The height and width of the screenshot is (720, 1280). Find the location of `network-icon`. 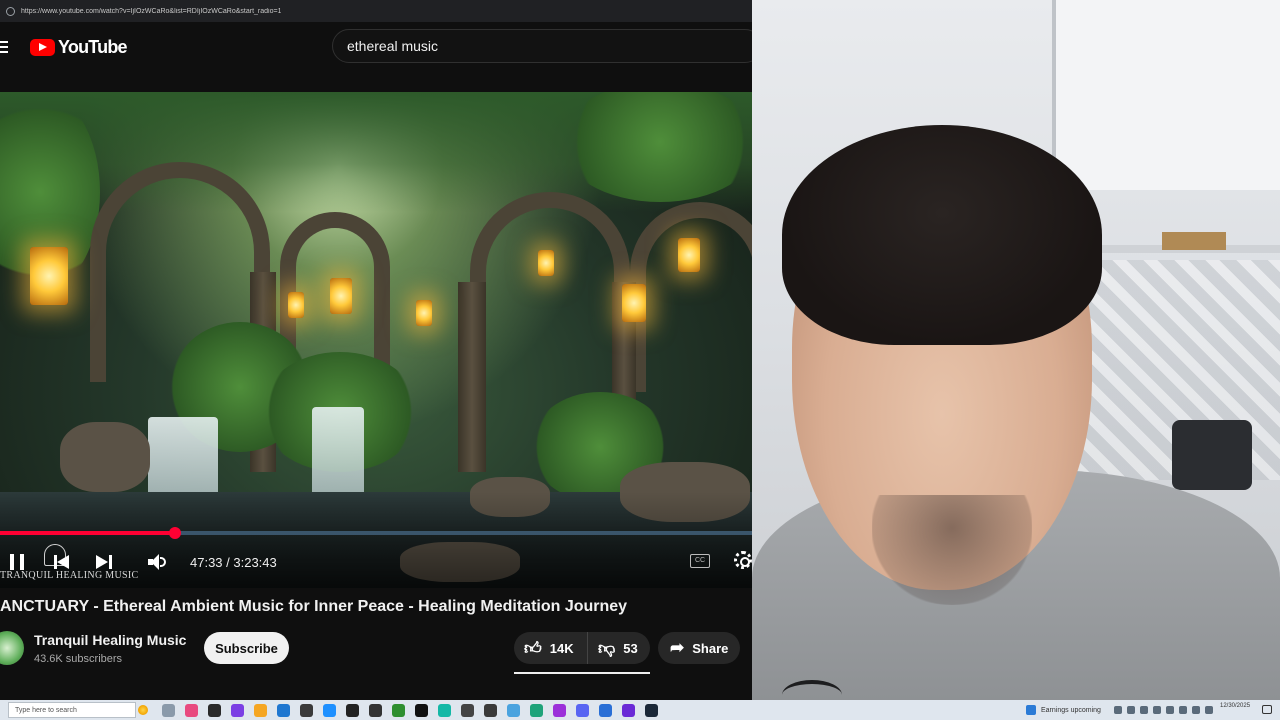

network-icon is located at coordinates (1195, 710).